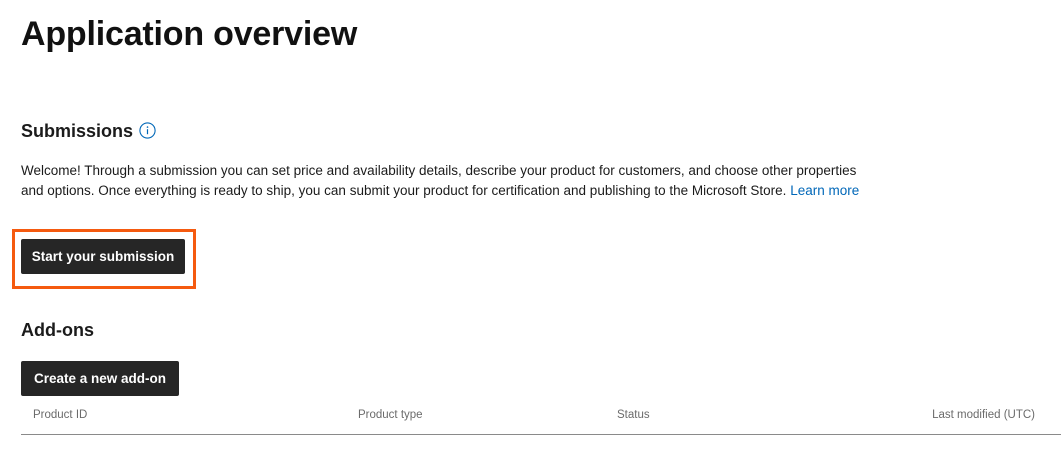 This screenshot has height=473, width=1061. Describe the element at coordinates (57, 330) in the screenshot. I see `addons-heading: Add-ons` at that location.